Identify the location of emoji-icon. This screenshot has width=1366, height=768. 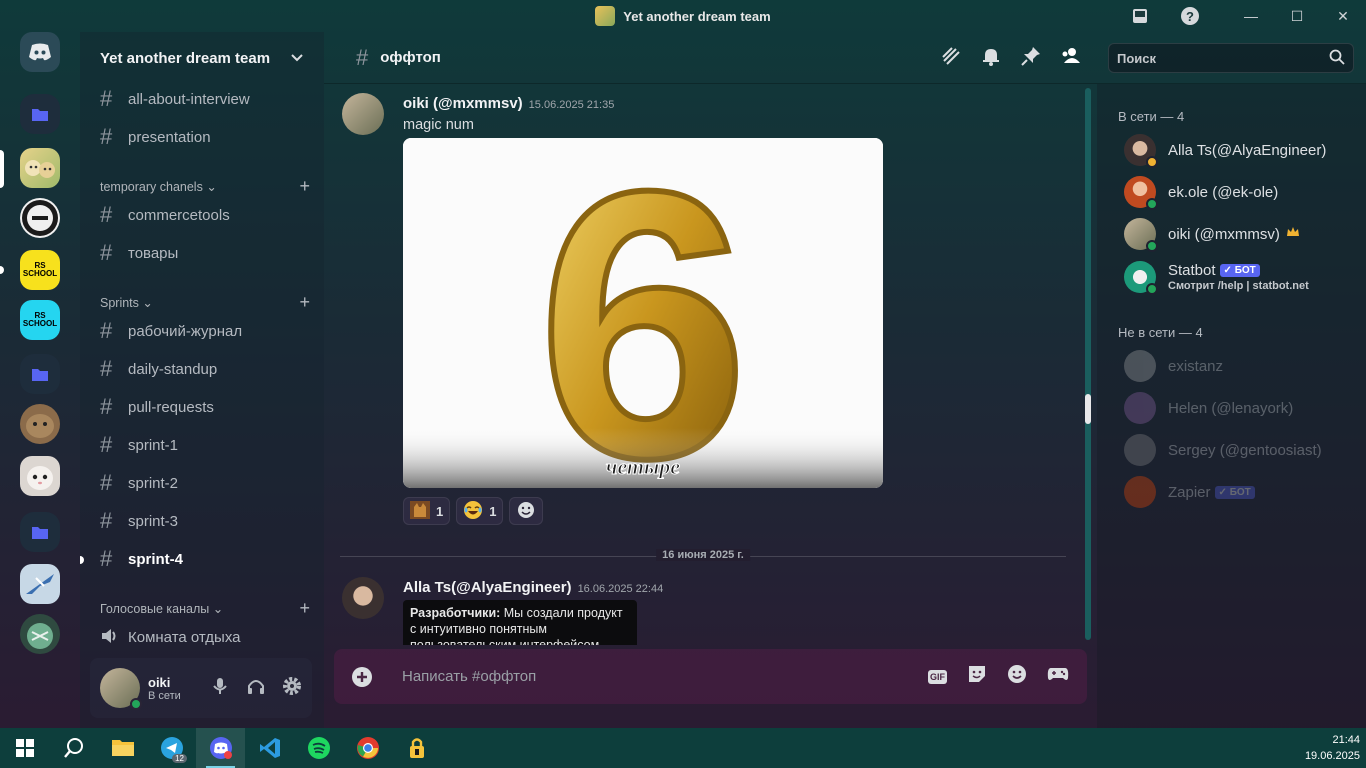
(1017, 676).